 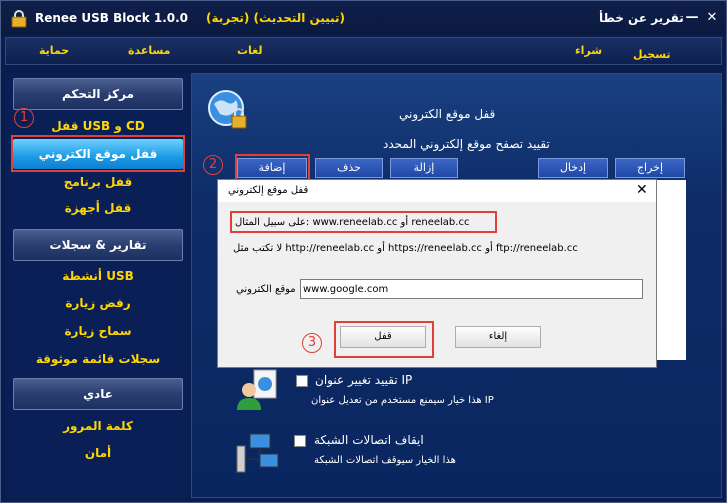 I want to click on website-field-label: موقع الكتروني, so click(x=266, y=289).